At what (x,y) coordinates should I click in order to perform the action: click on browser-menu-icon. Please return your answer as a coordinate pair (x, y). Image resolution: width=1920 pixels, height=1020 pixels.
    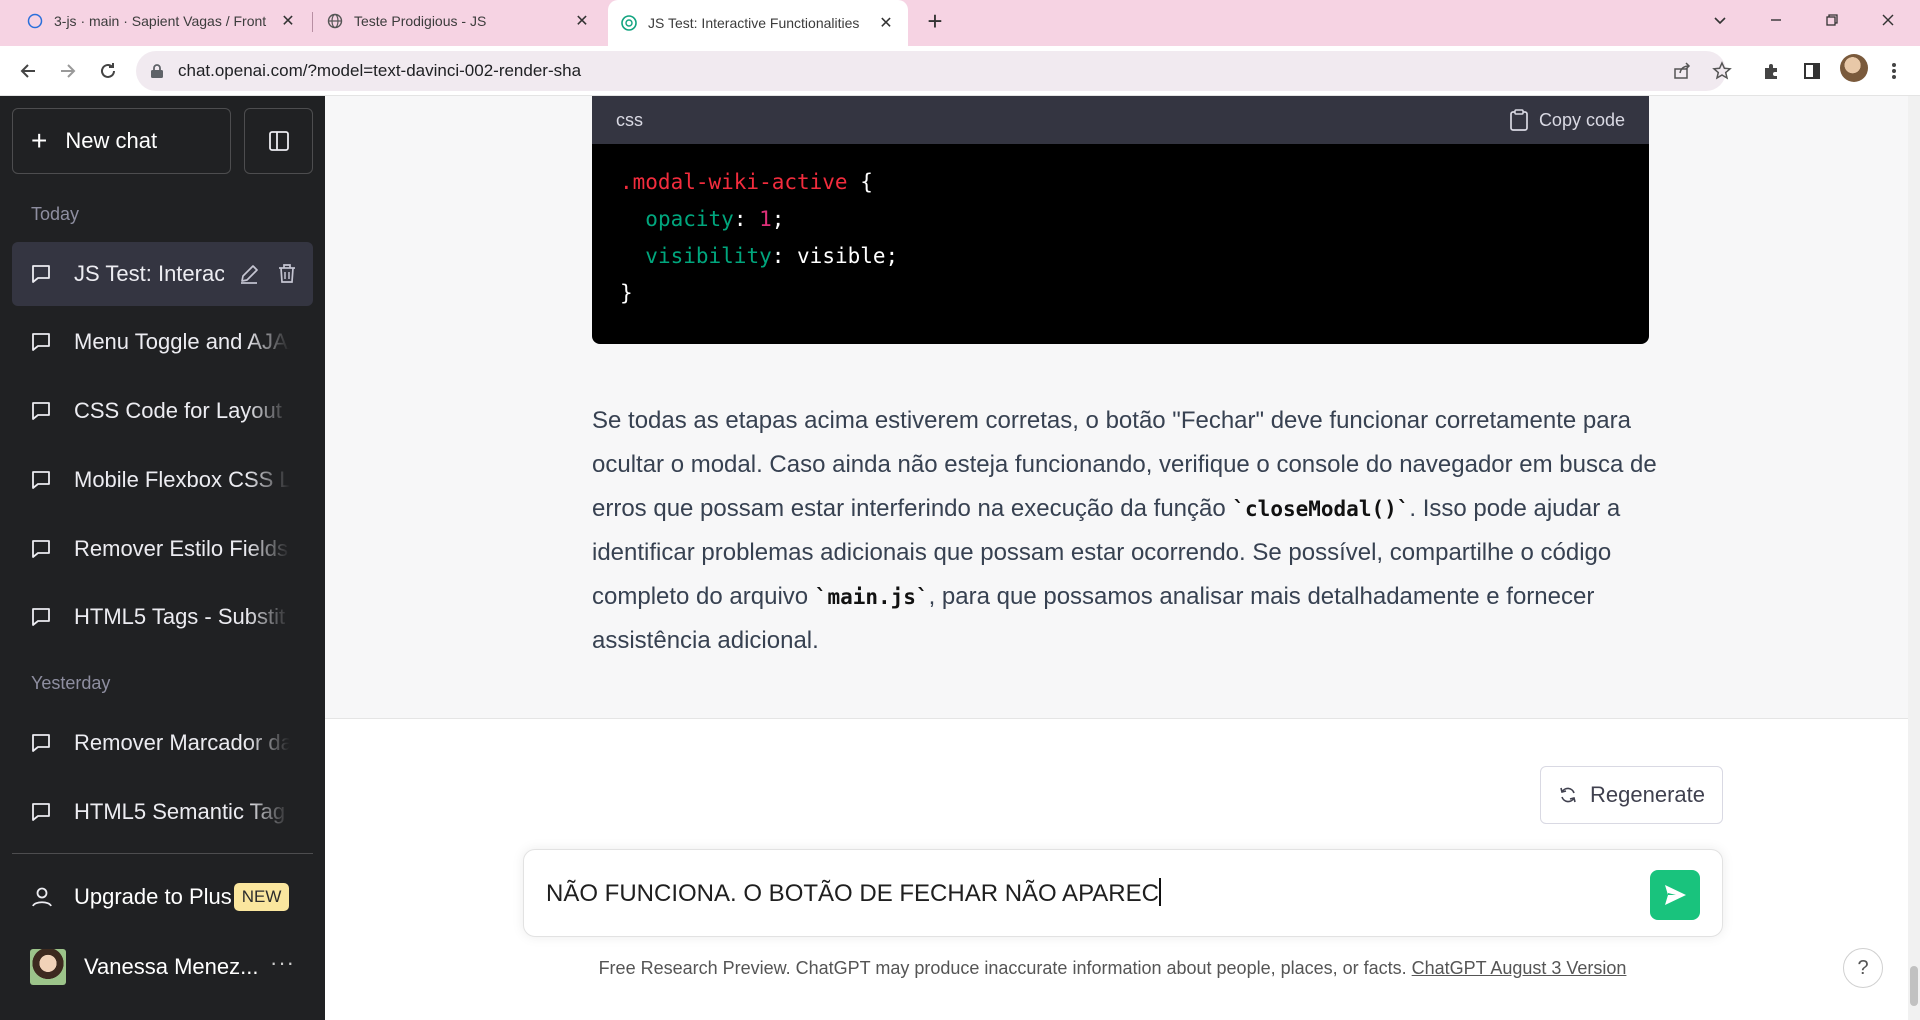
    Looking at the image, I should click on (1894, 71).